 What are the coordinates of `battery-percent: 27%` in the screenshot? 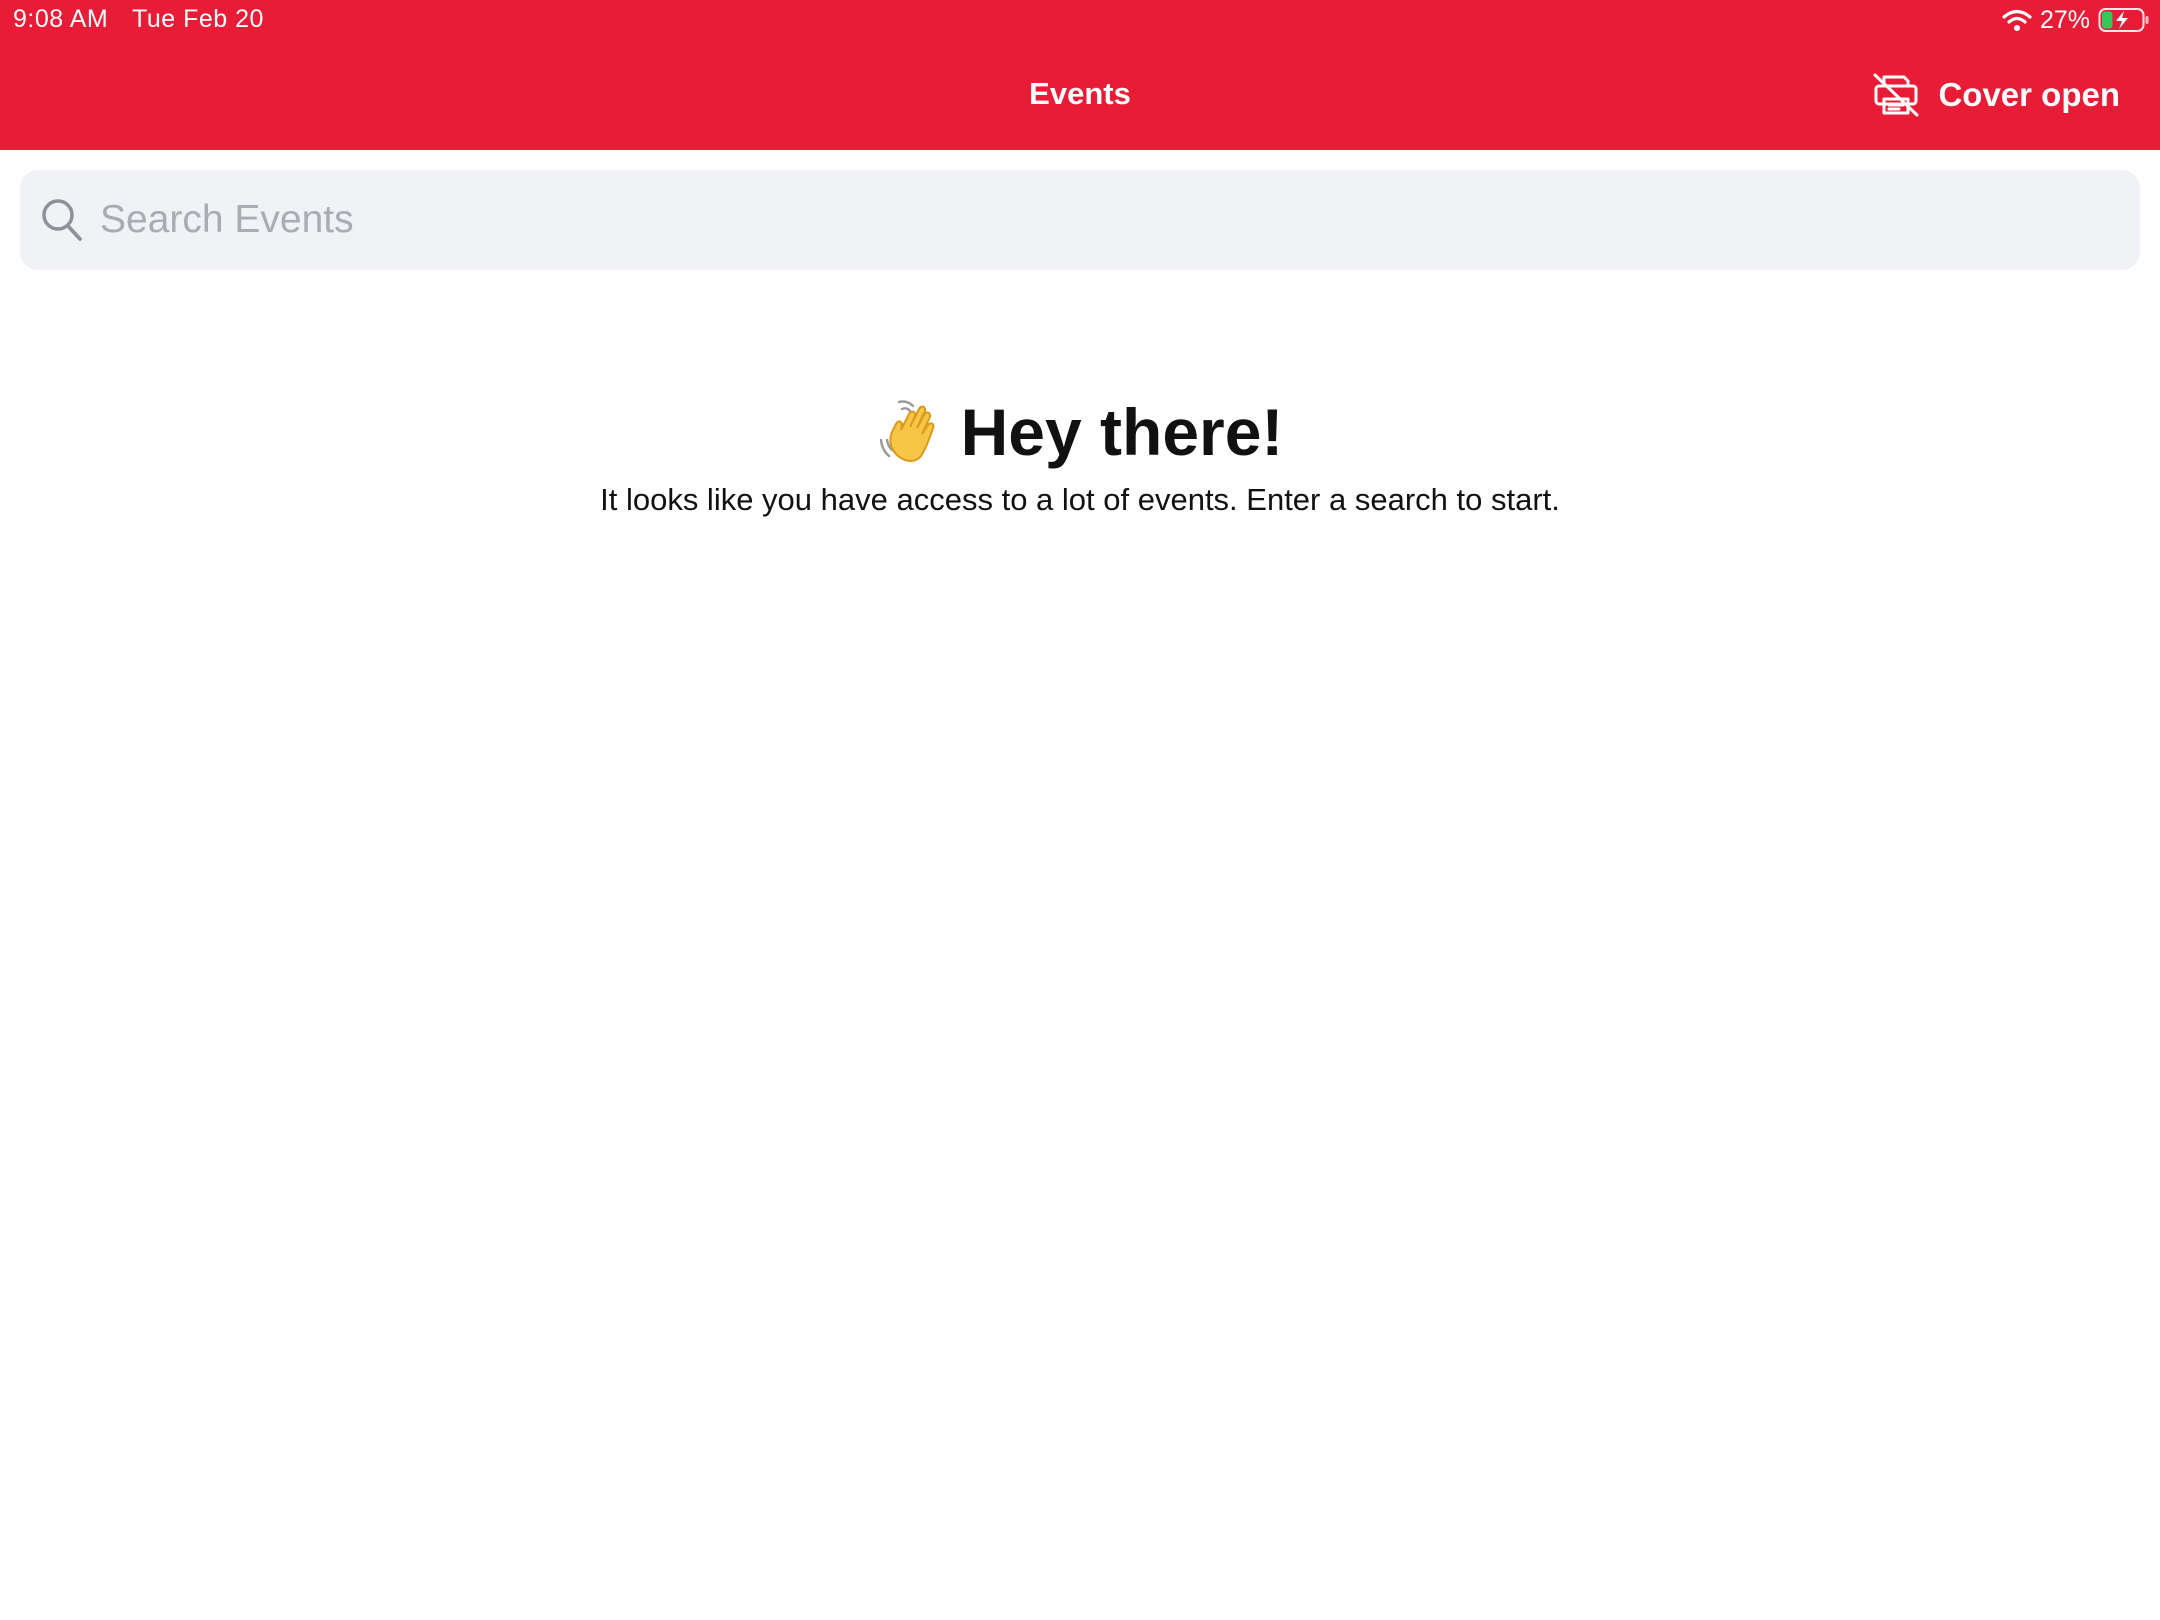 It's located at (2064, 19).